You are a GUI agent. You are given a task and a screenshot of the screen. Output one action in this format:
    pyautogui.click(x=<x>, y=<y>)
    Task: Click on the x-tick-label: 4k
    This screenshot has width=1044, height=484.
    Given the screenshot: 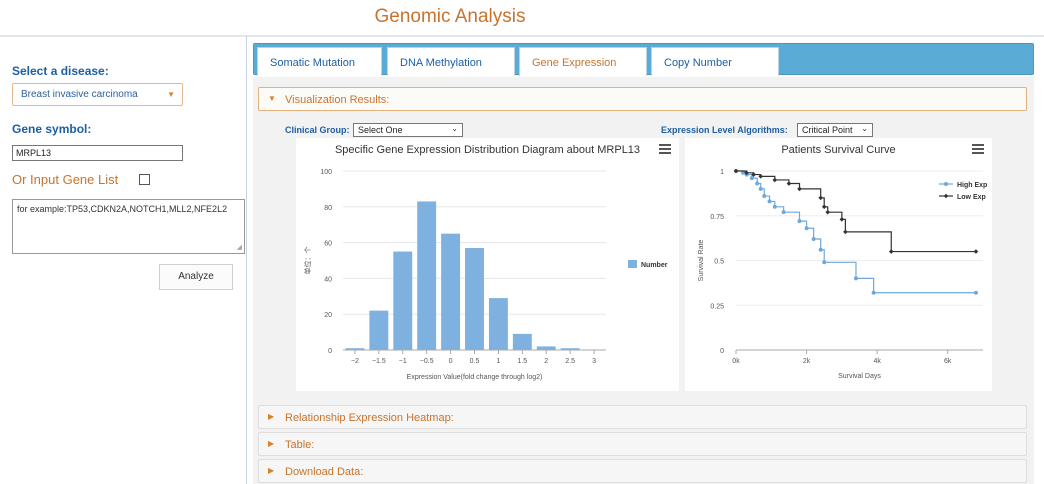 What is the action you would take?
    pyautogui.click(x=877, y=361)
    